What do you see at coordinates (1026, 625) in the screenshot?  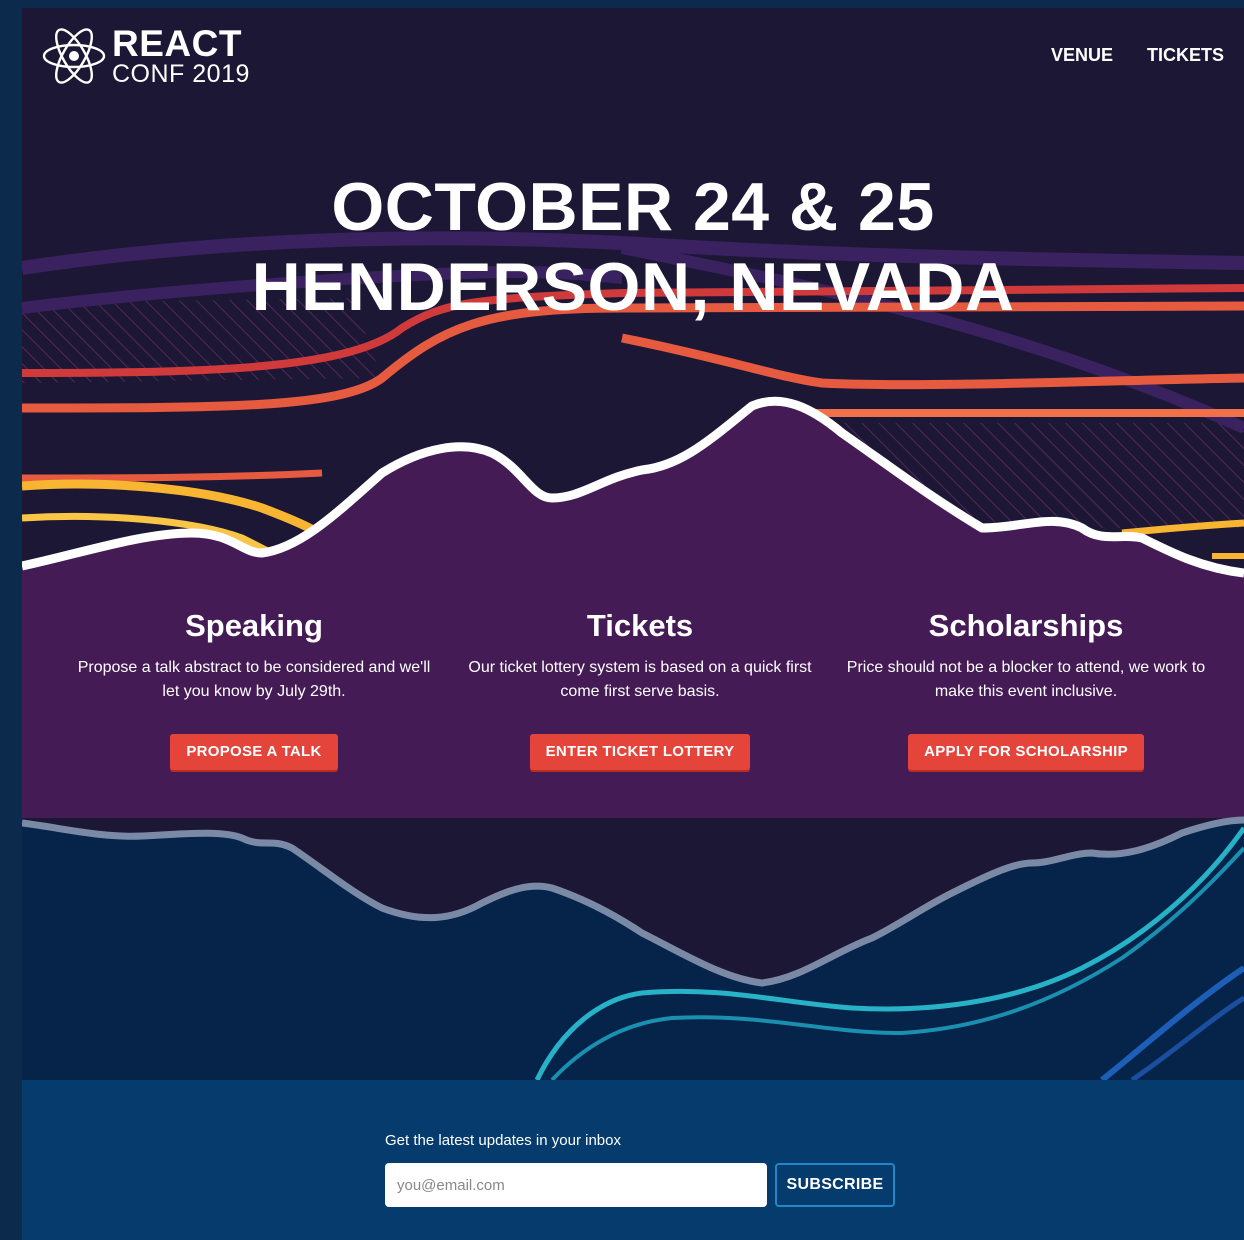 I see `card-heading: Scholarships` at bounding box center [1026, 625].